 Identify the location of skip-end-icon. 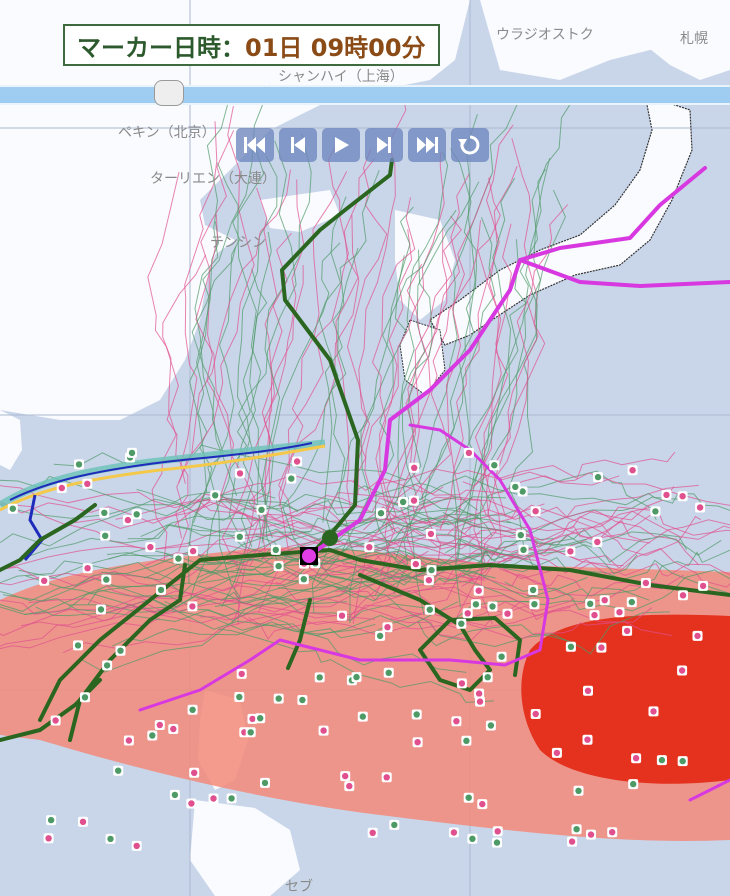
(427, 145).